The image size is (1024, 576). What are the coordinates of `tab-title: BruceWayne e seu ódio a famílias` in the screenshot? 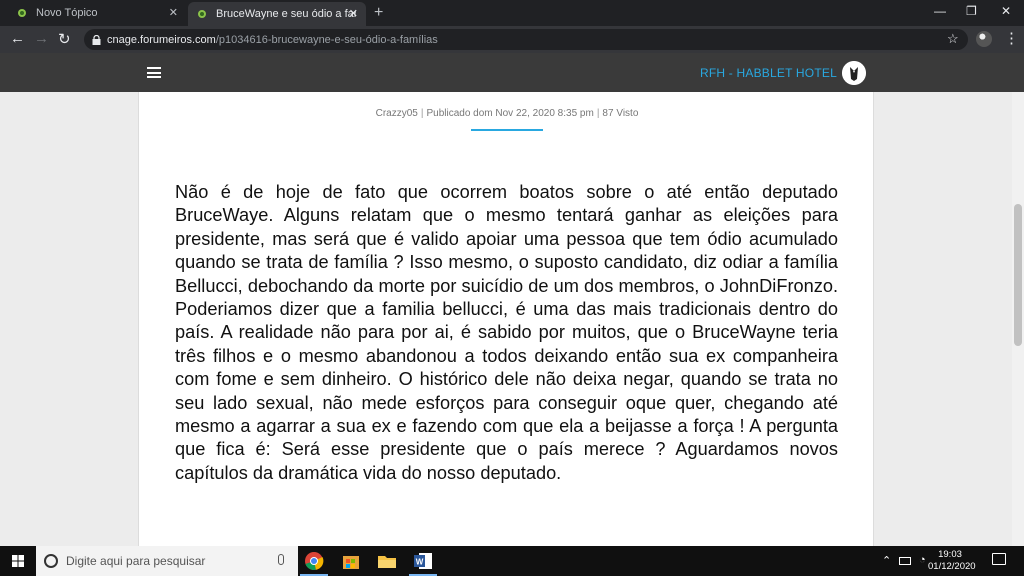 It's located at (286, 14).